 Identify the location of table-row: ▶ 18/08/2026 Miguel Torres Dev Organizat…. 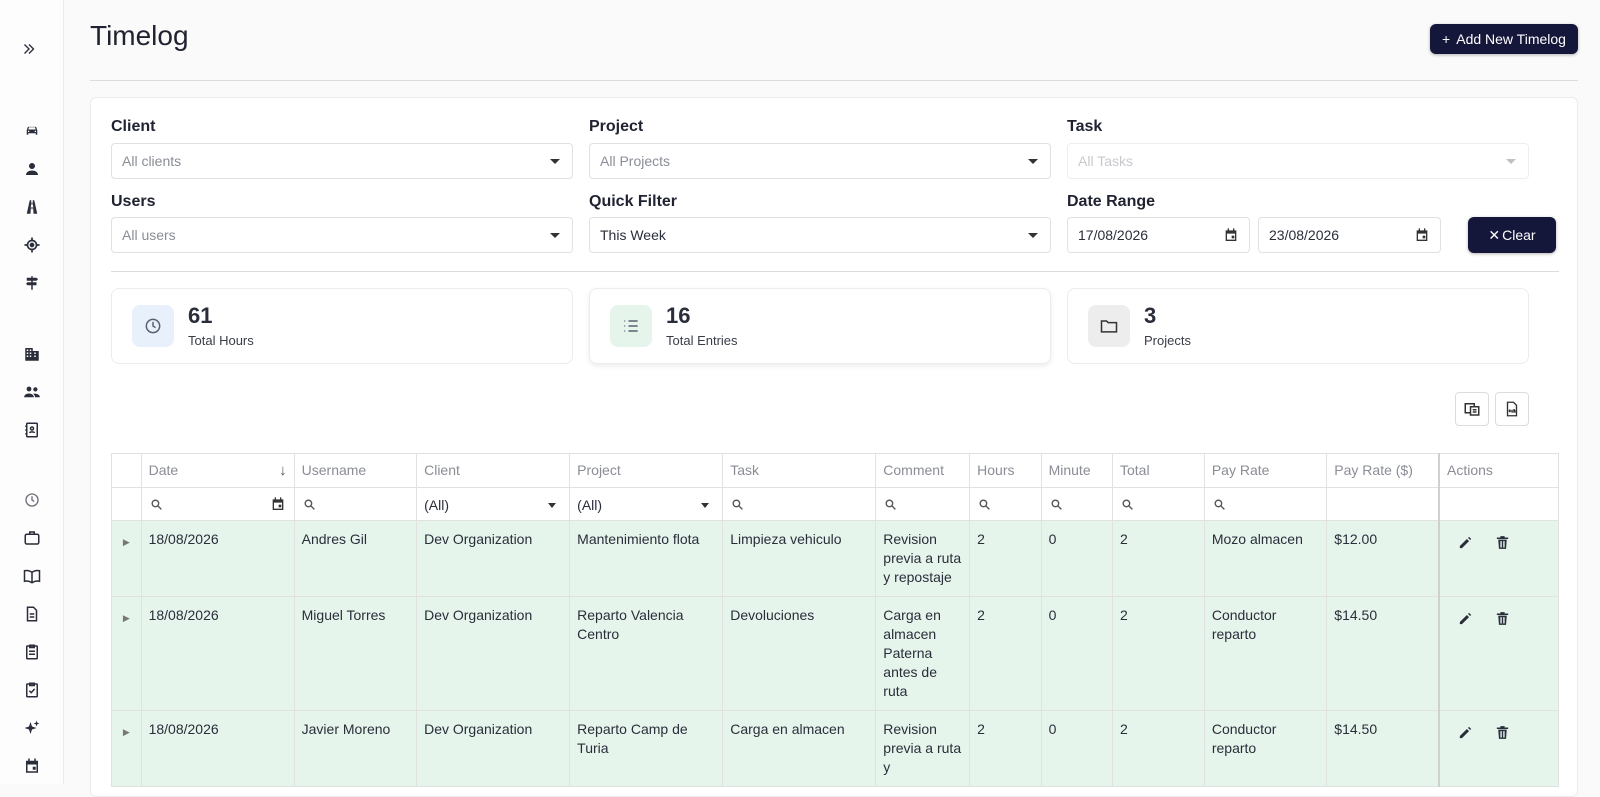
(835, 653).